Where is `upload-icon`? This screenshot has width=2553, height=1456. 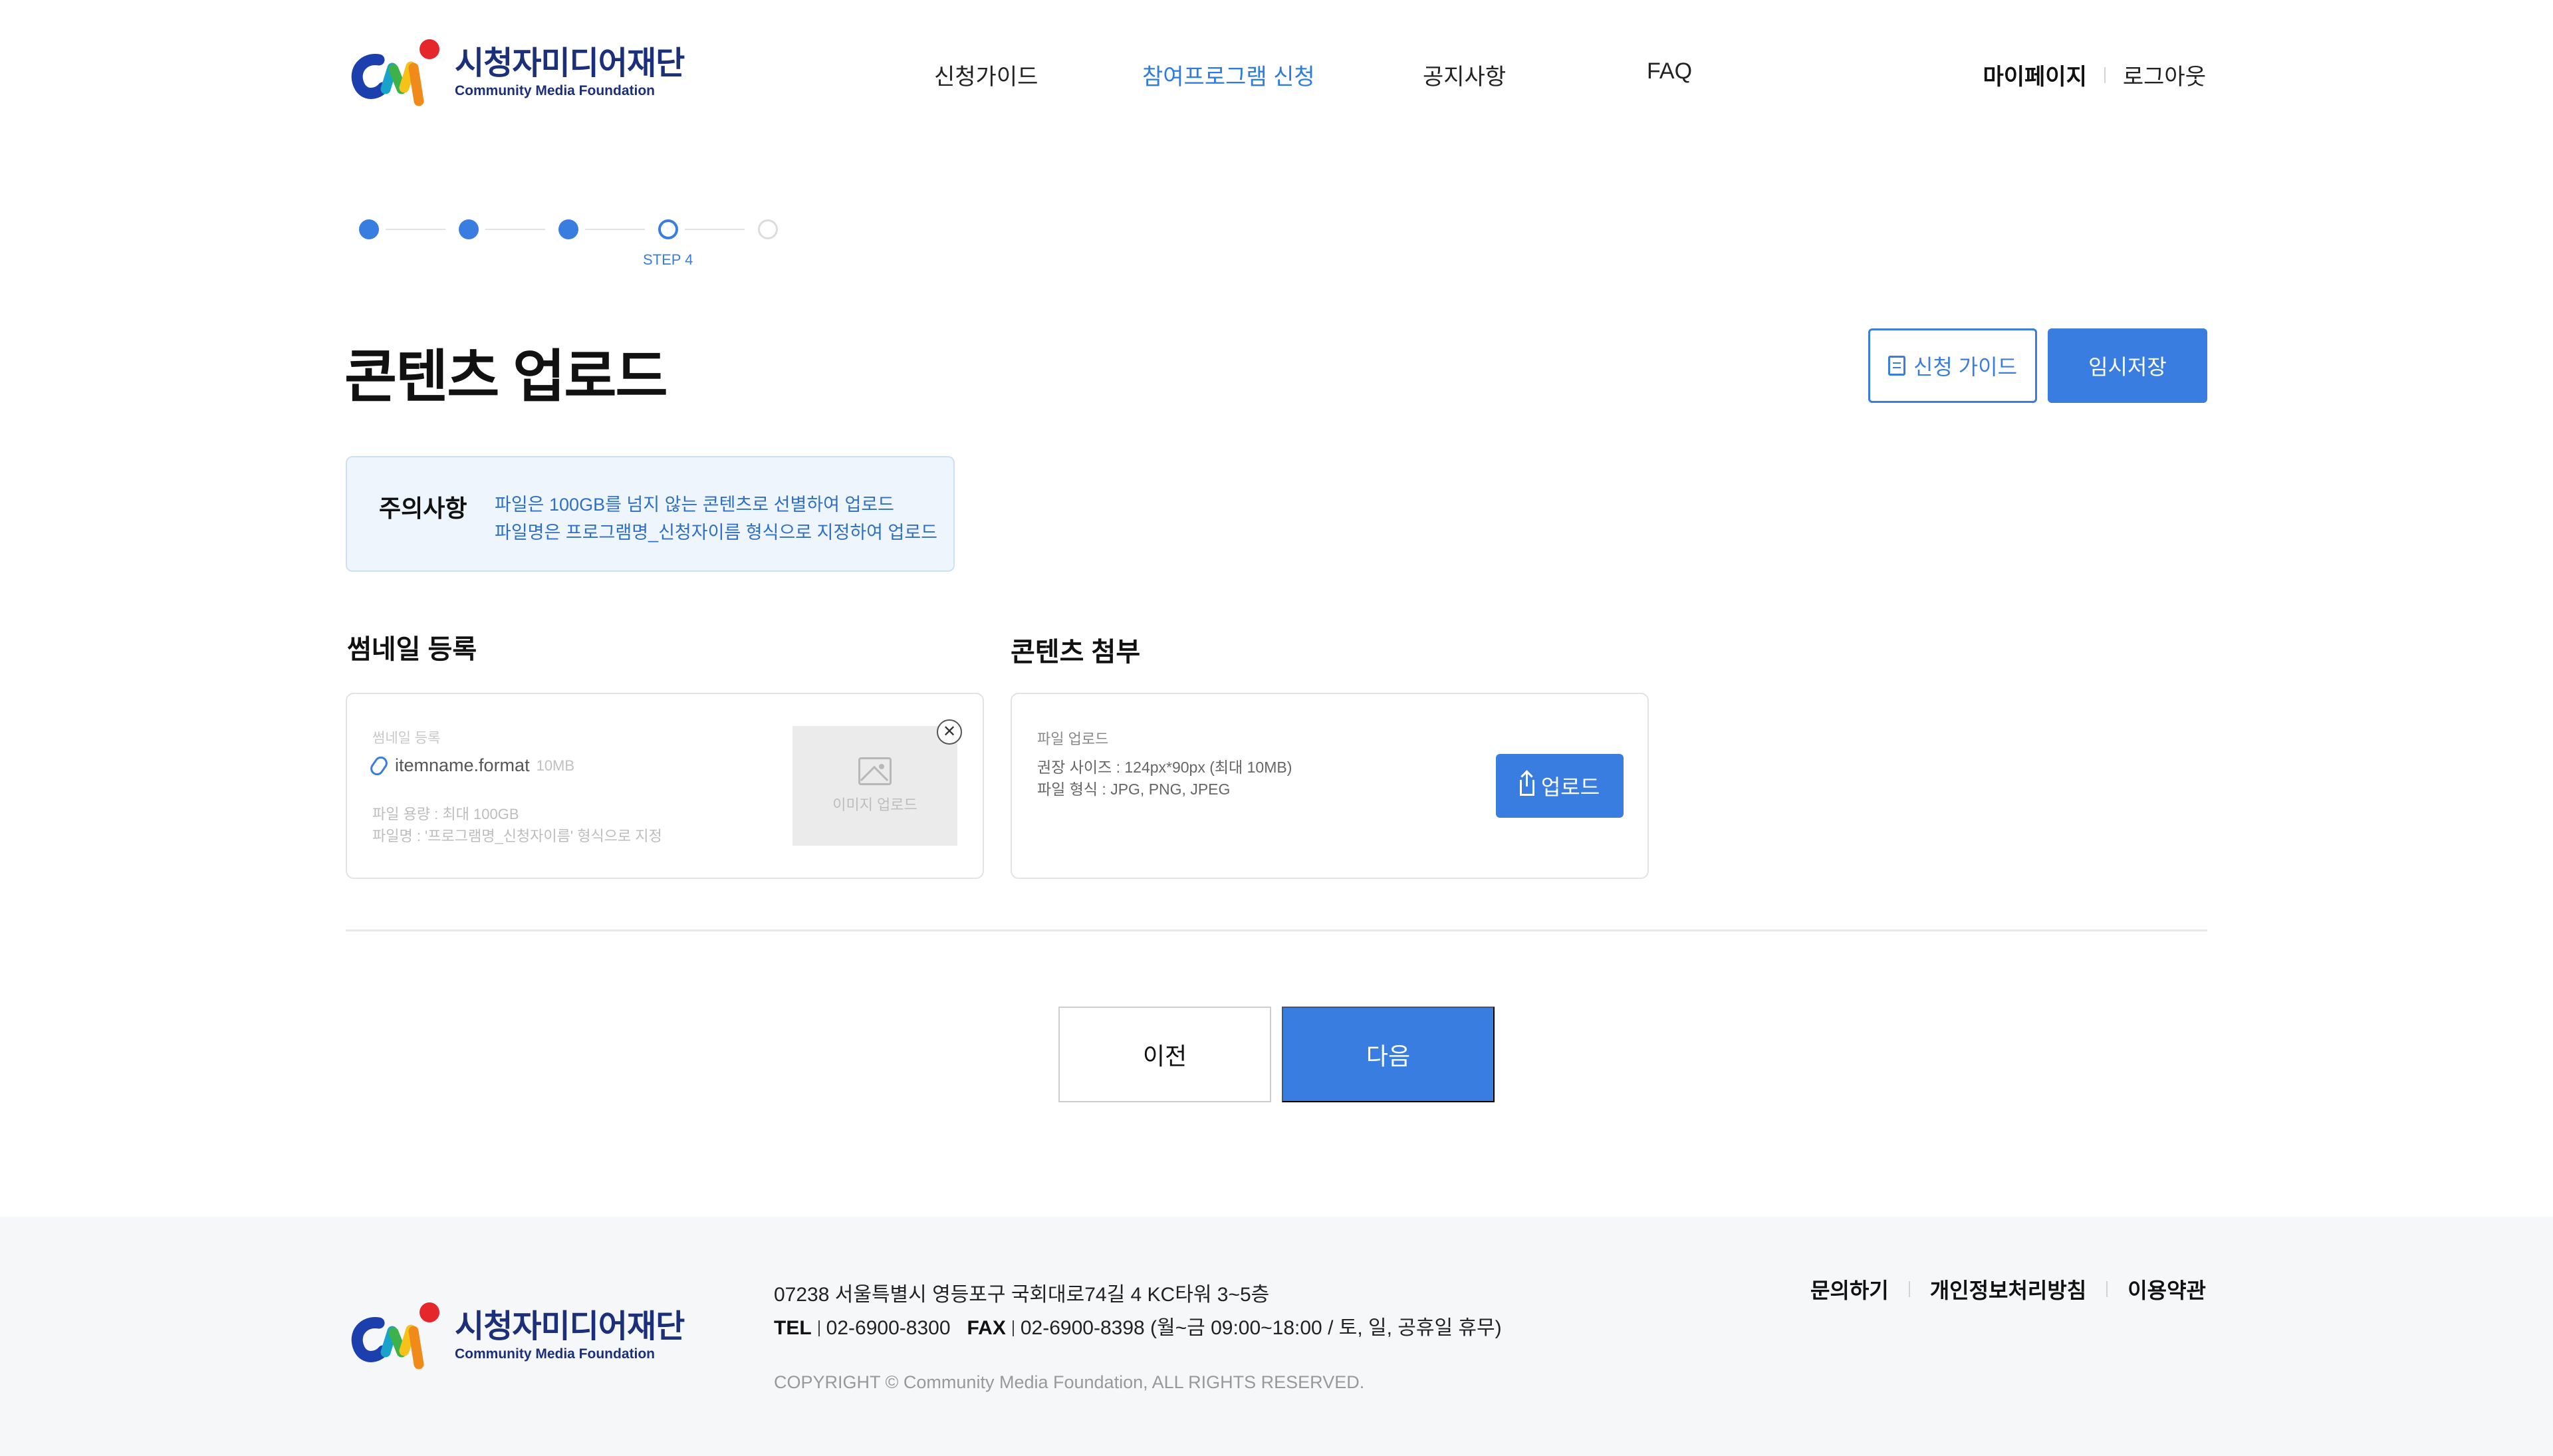 upload-icon is located at coordinates (1526, 784).